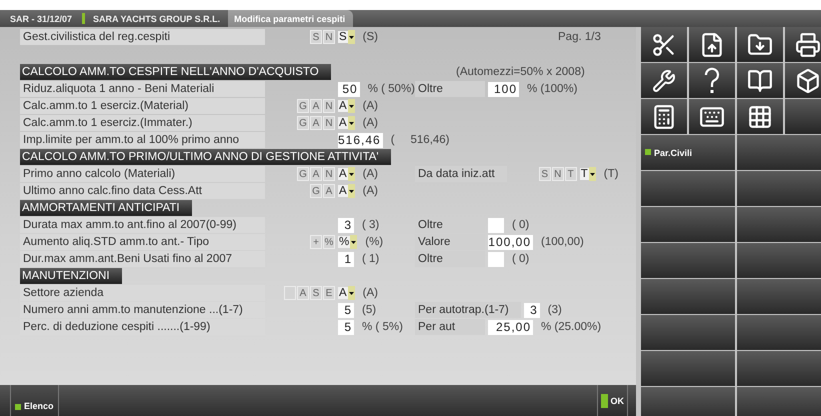  Describe the element at coordinates (808, 45) in the screenshot. I see `printer-icon` at that location.